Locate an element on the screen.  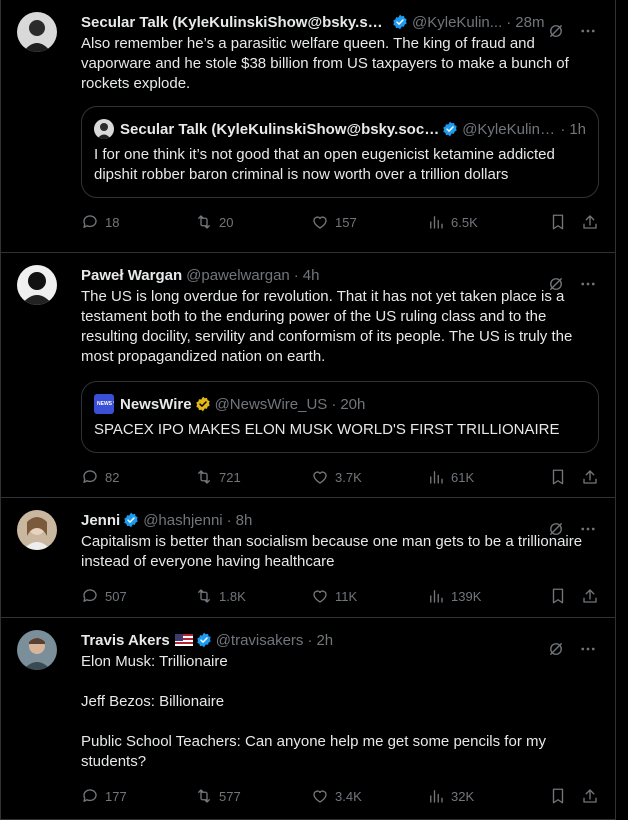
tweet-header: Travis Akers @travisakers · 2h is located at coordinates (340, 640).